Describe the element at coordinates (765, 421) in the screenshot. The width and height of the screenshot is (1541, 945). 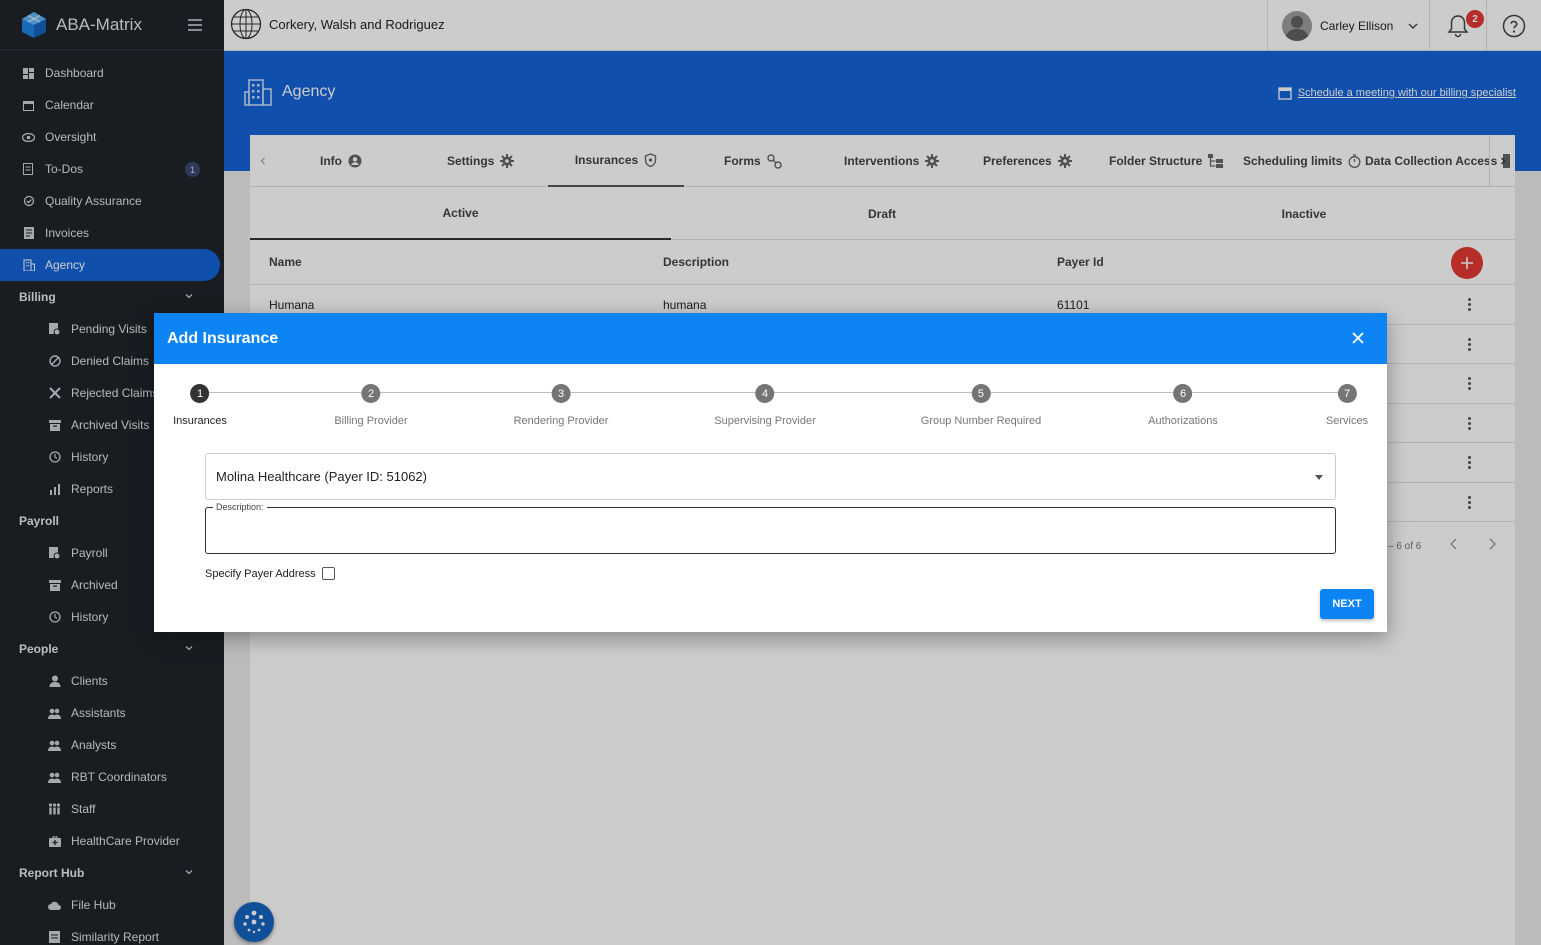
I see `step-label: Supervising Provider` at that location.